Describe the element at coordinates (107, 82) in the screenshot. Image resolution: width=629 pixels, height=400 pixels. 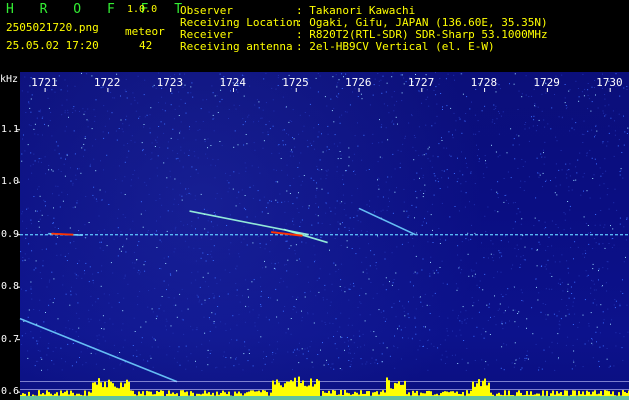
I see `x-tick-label: 1722` at that location.